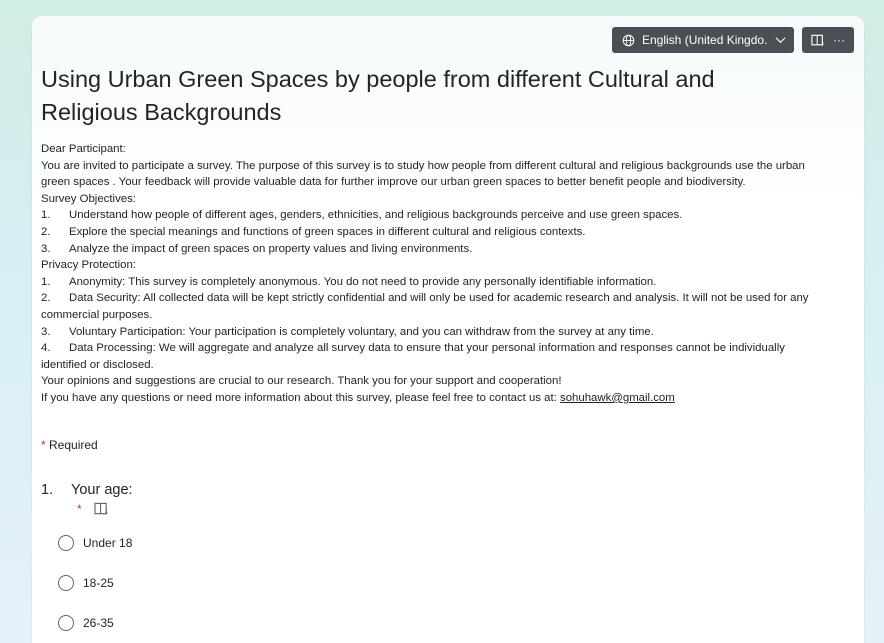 The width and height of the screenshot is (884, 643). I want to click on radio-option: Under 18, so click(95, 543).